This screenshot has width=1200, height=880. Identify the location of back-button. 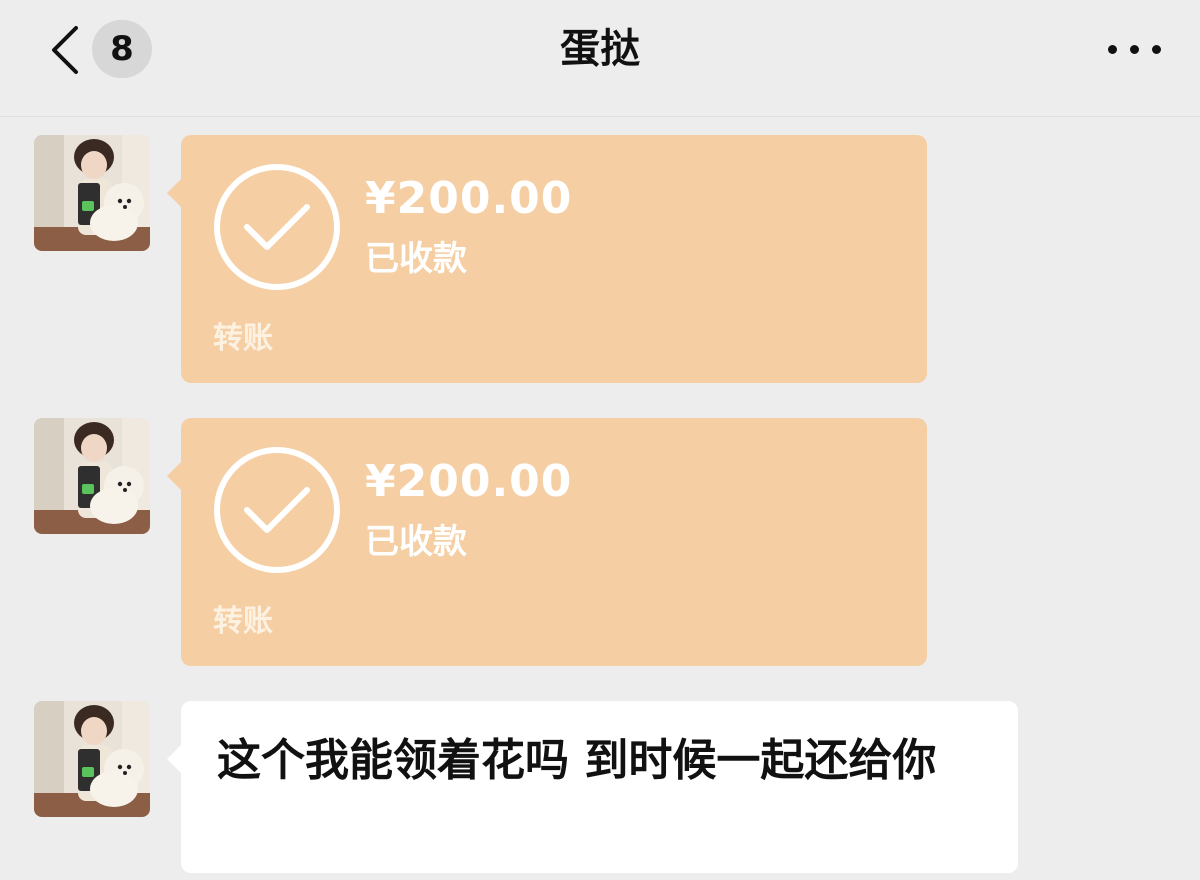
(70, 50).